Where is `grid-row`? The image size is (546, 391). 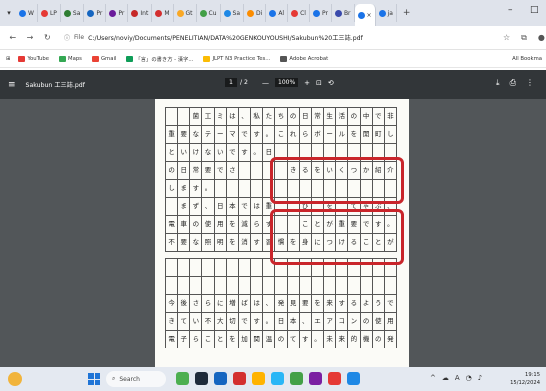
grid-row is located at coordinates (281, 285).